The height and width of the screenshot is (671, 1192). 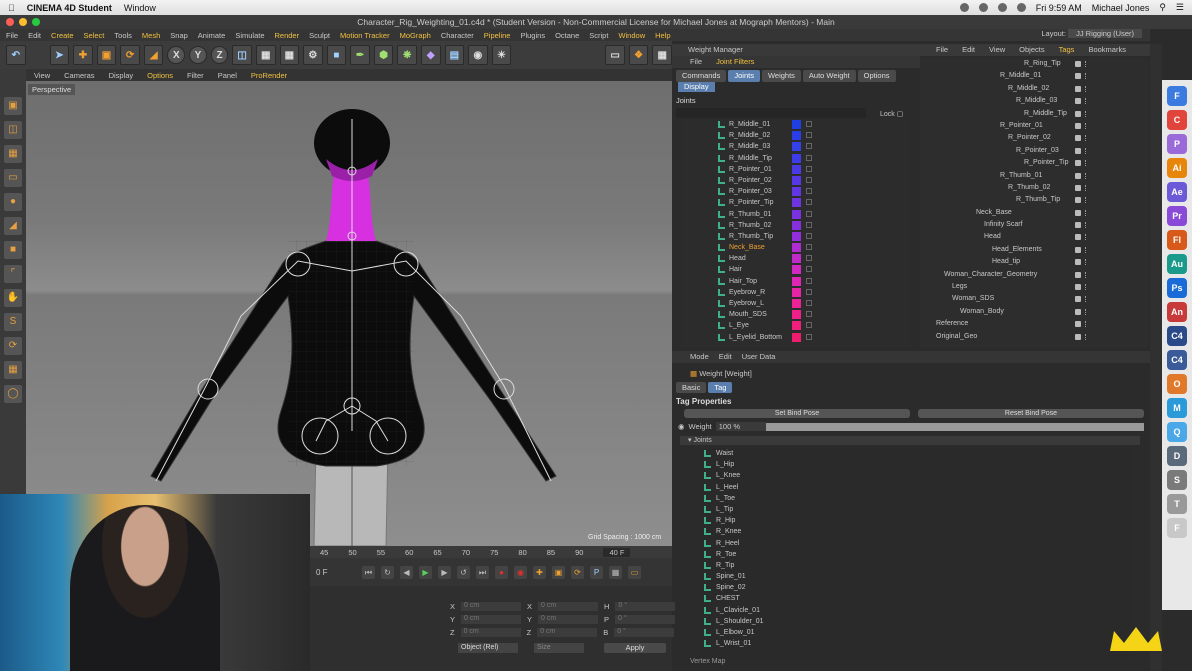 I want to click on tag-joint-row: Spine_01, so click(x=916, y=576).